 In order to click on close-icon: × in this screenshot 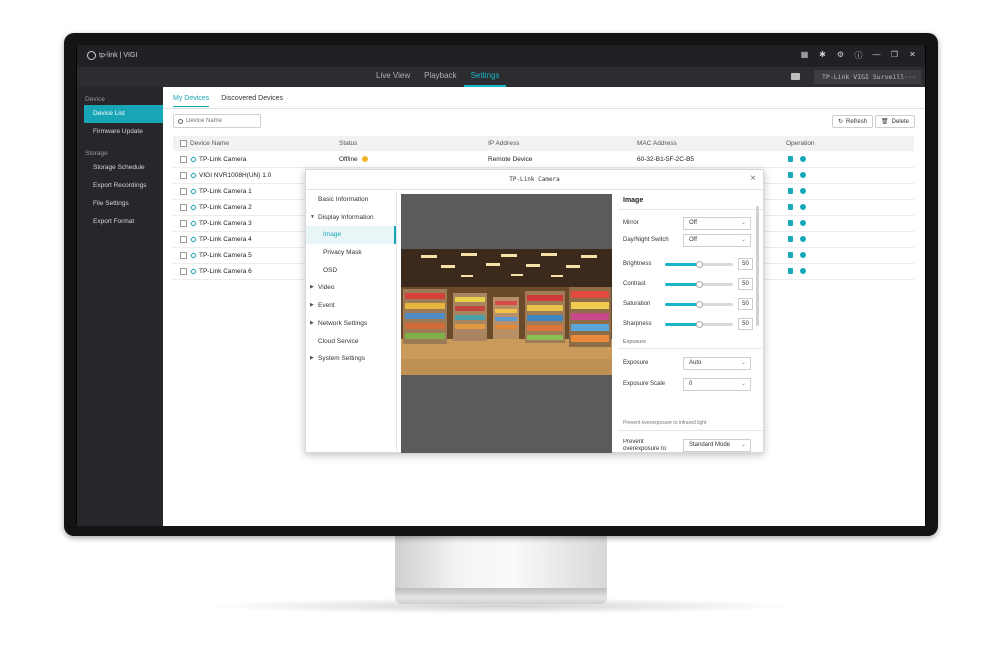, I will do `click(753, 178)`.